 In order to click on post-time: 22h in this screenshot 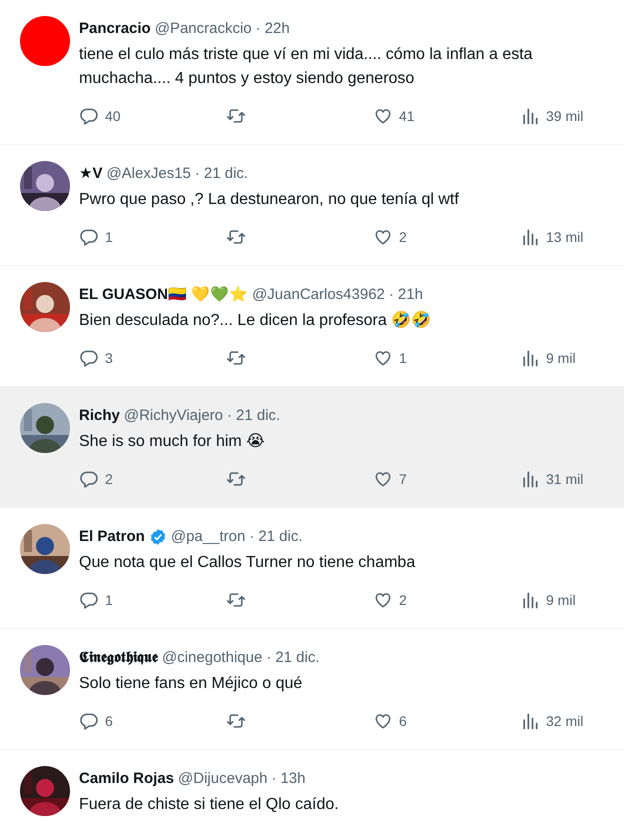, I will do `click(277, 29)`.